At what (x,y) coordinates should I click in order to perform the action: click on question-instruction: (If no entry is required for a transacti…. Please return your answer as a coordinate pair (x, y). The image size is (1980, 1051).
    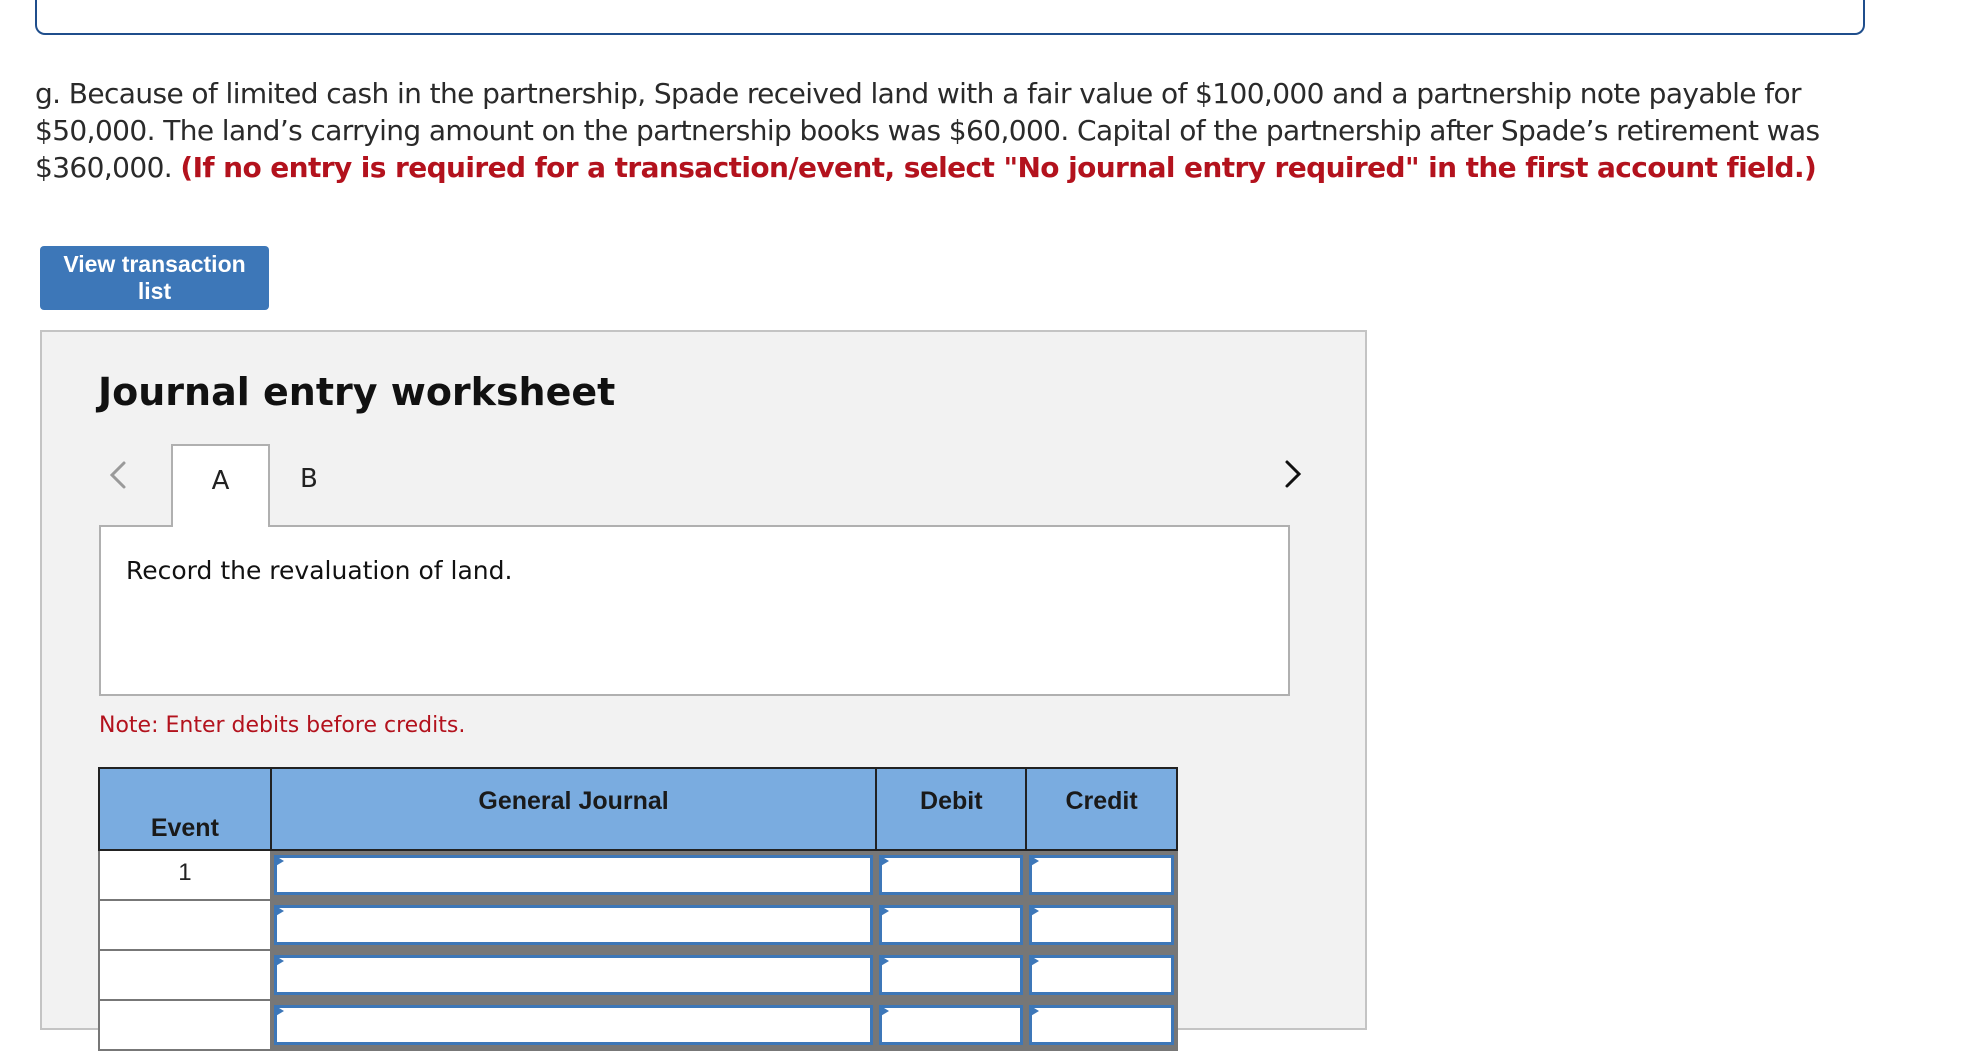
    Looking at the image, I should click on (998, 167).